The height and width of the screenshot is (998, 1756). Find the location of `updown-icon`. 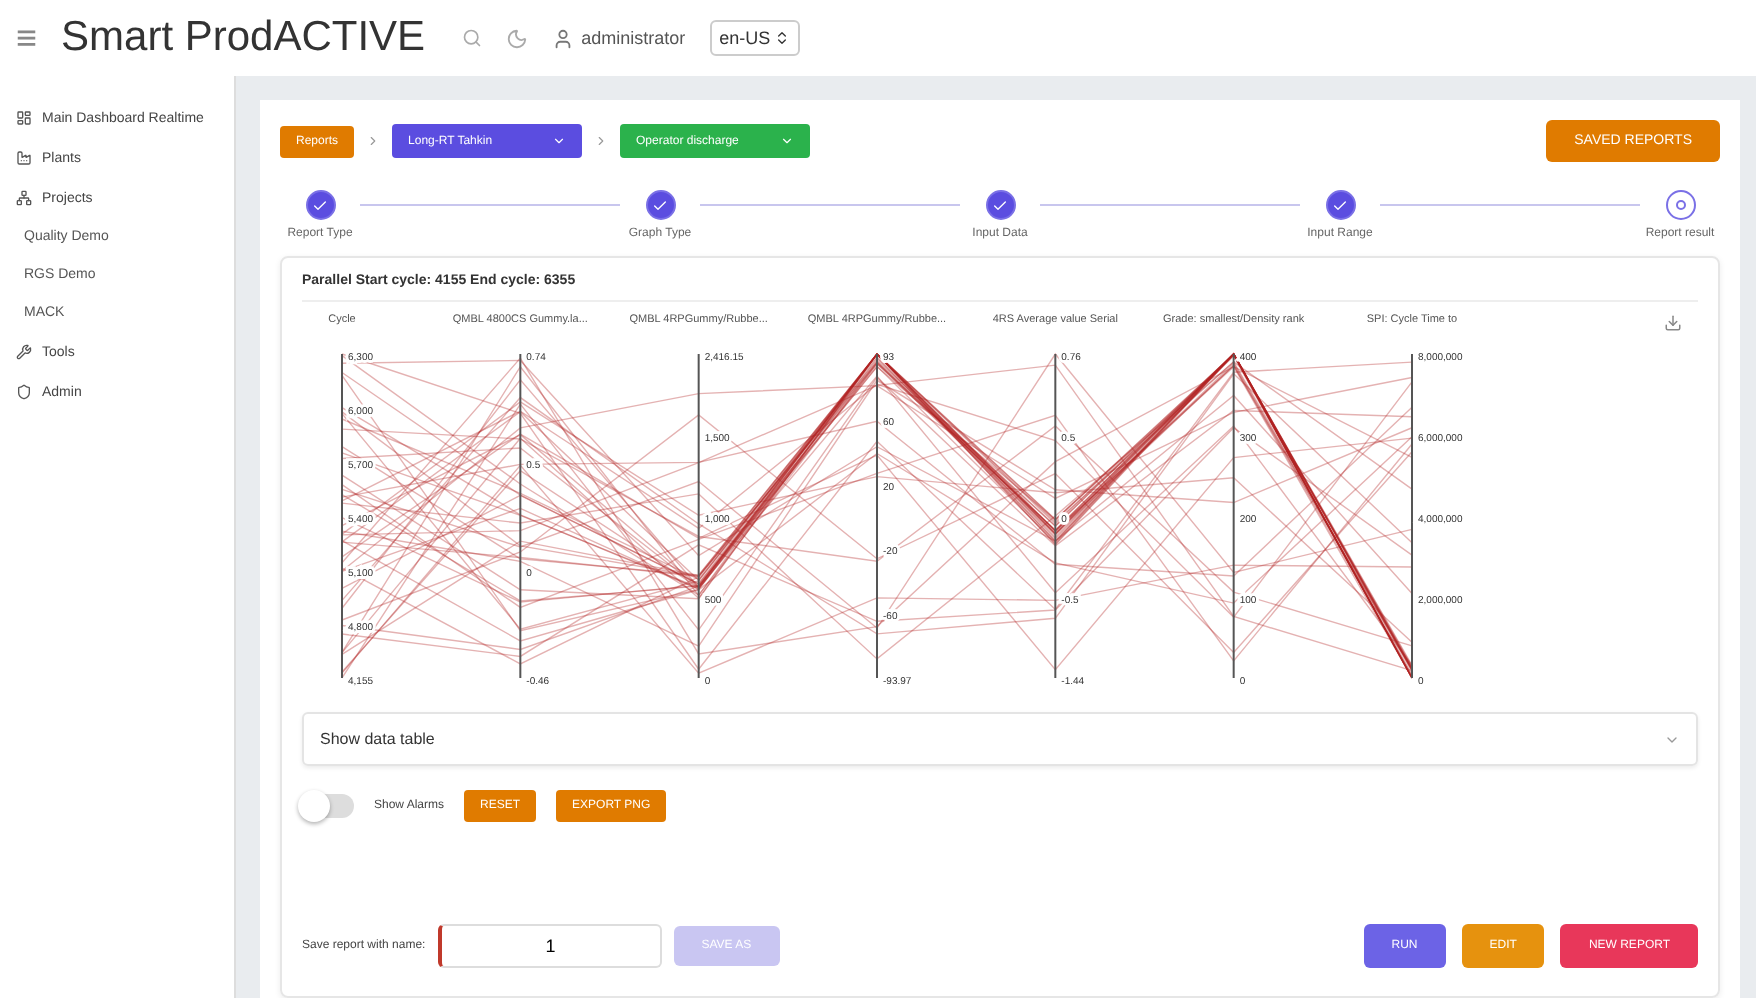

updown-icon is located at coordinates (782, 38).